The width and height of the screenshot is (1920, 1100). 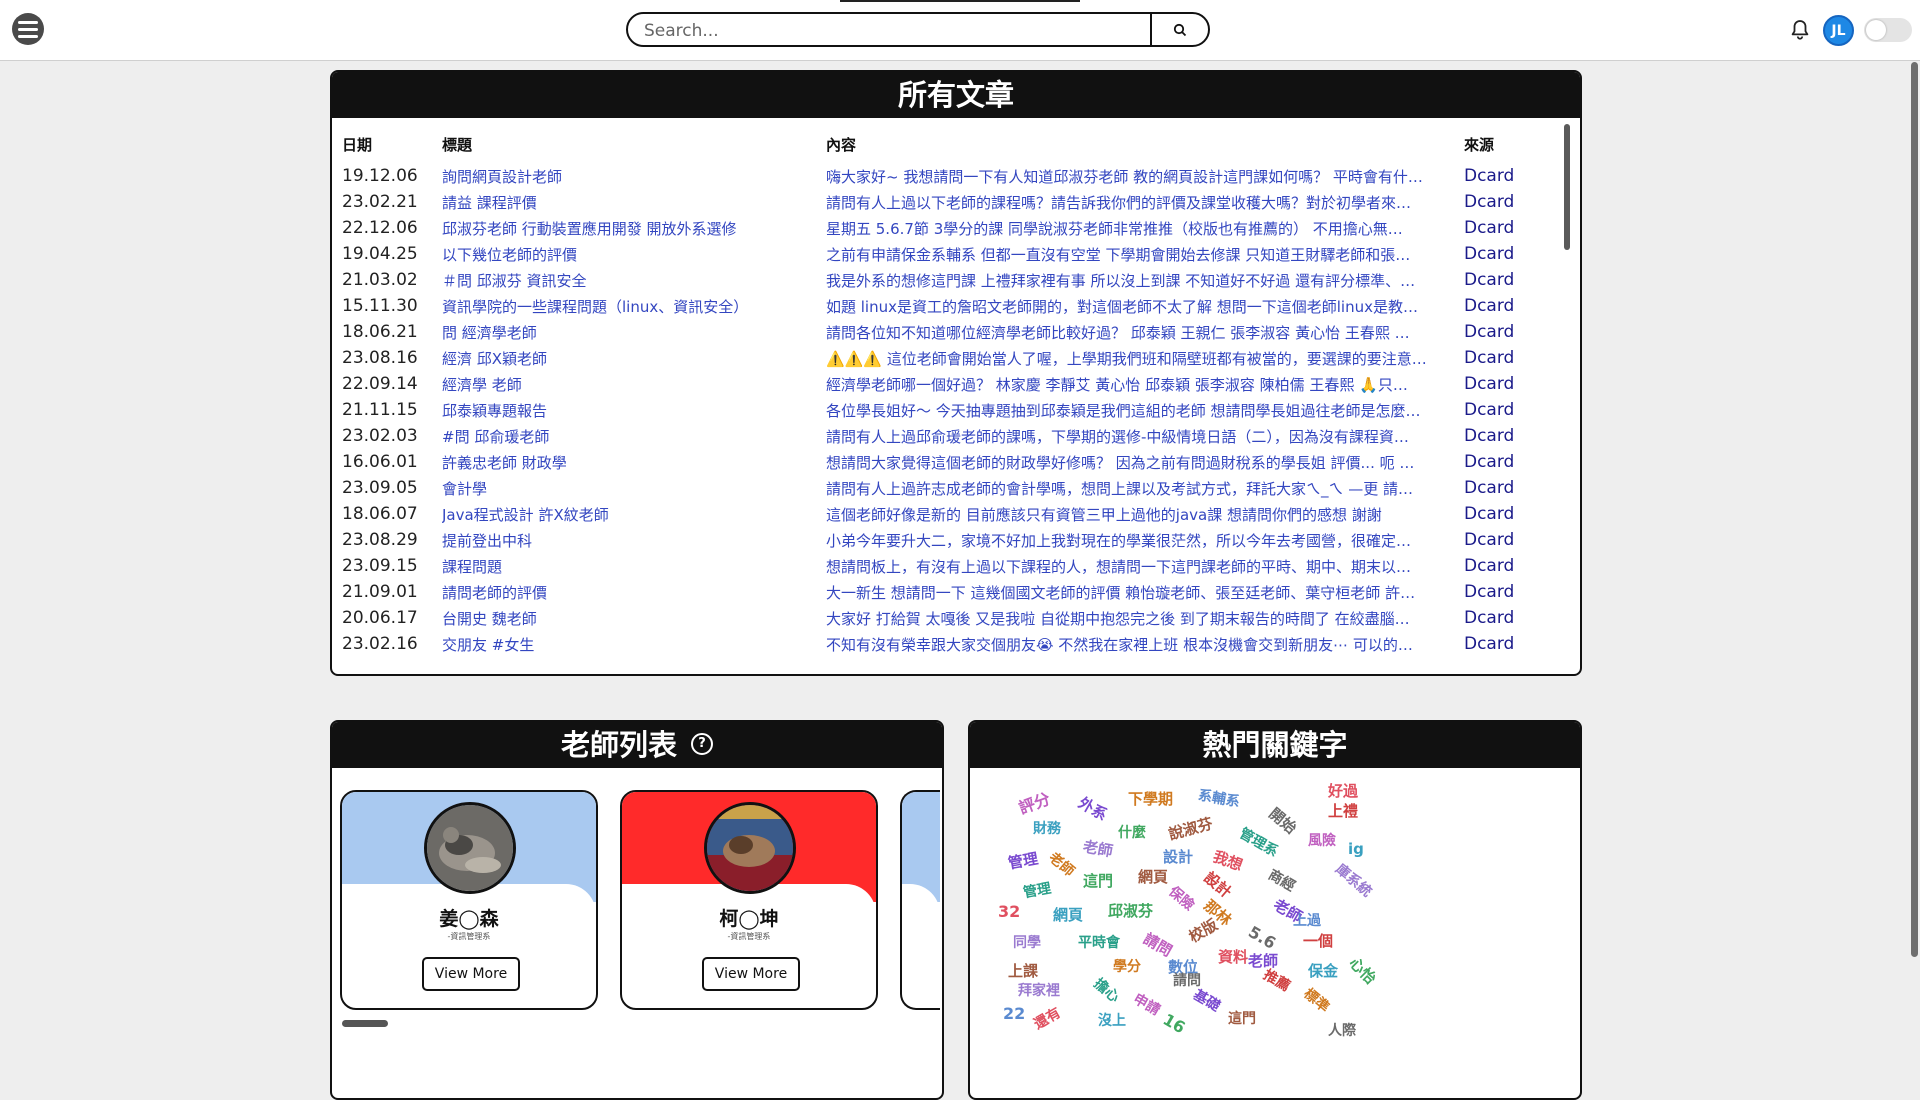 I want to click on keyword: 保險, so click(x=1182, y=897).